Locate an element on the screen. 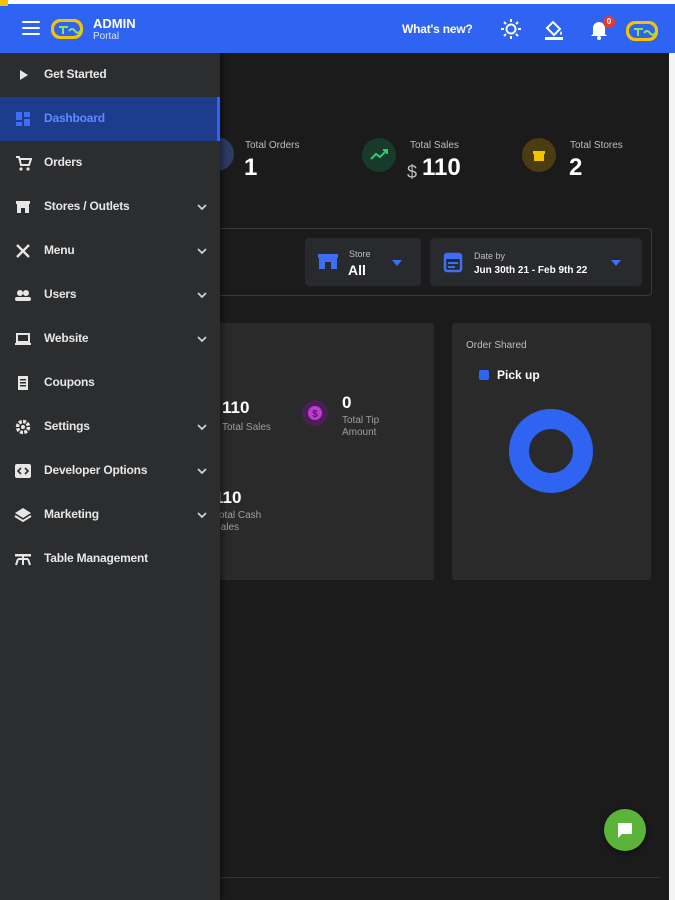 This screenshot has height=900, width=675. gear-icon is located at coordinates (23, 427).